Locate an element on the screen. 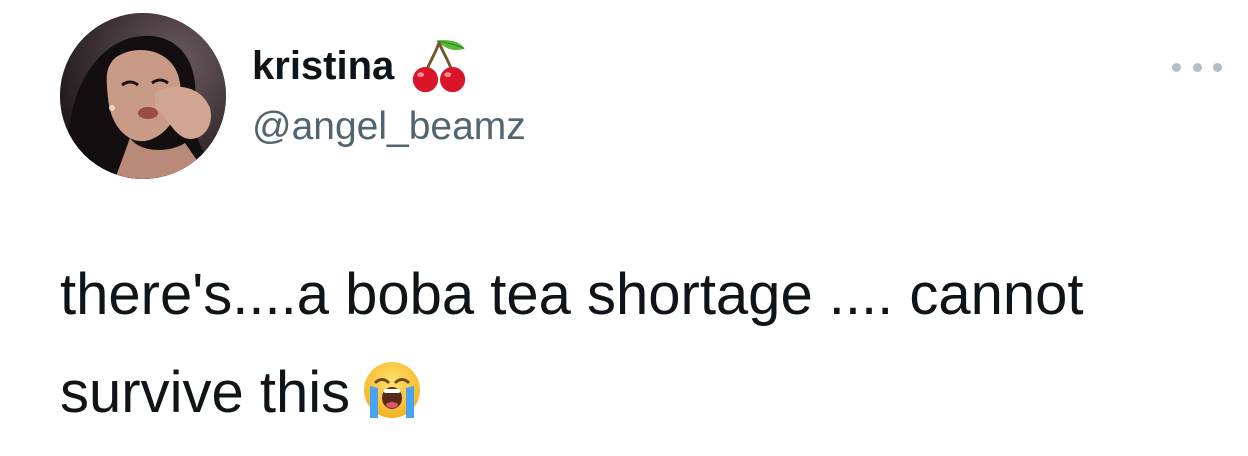  cherry-icon is located at coordinates (439, 66).